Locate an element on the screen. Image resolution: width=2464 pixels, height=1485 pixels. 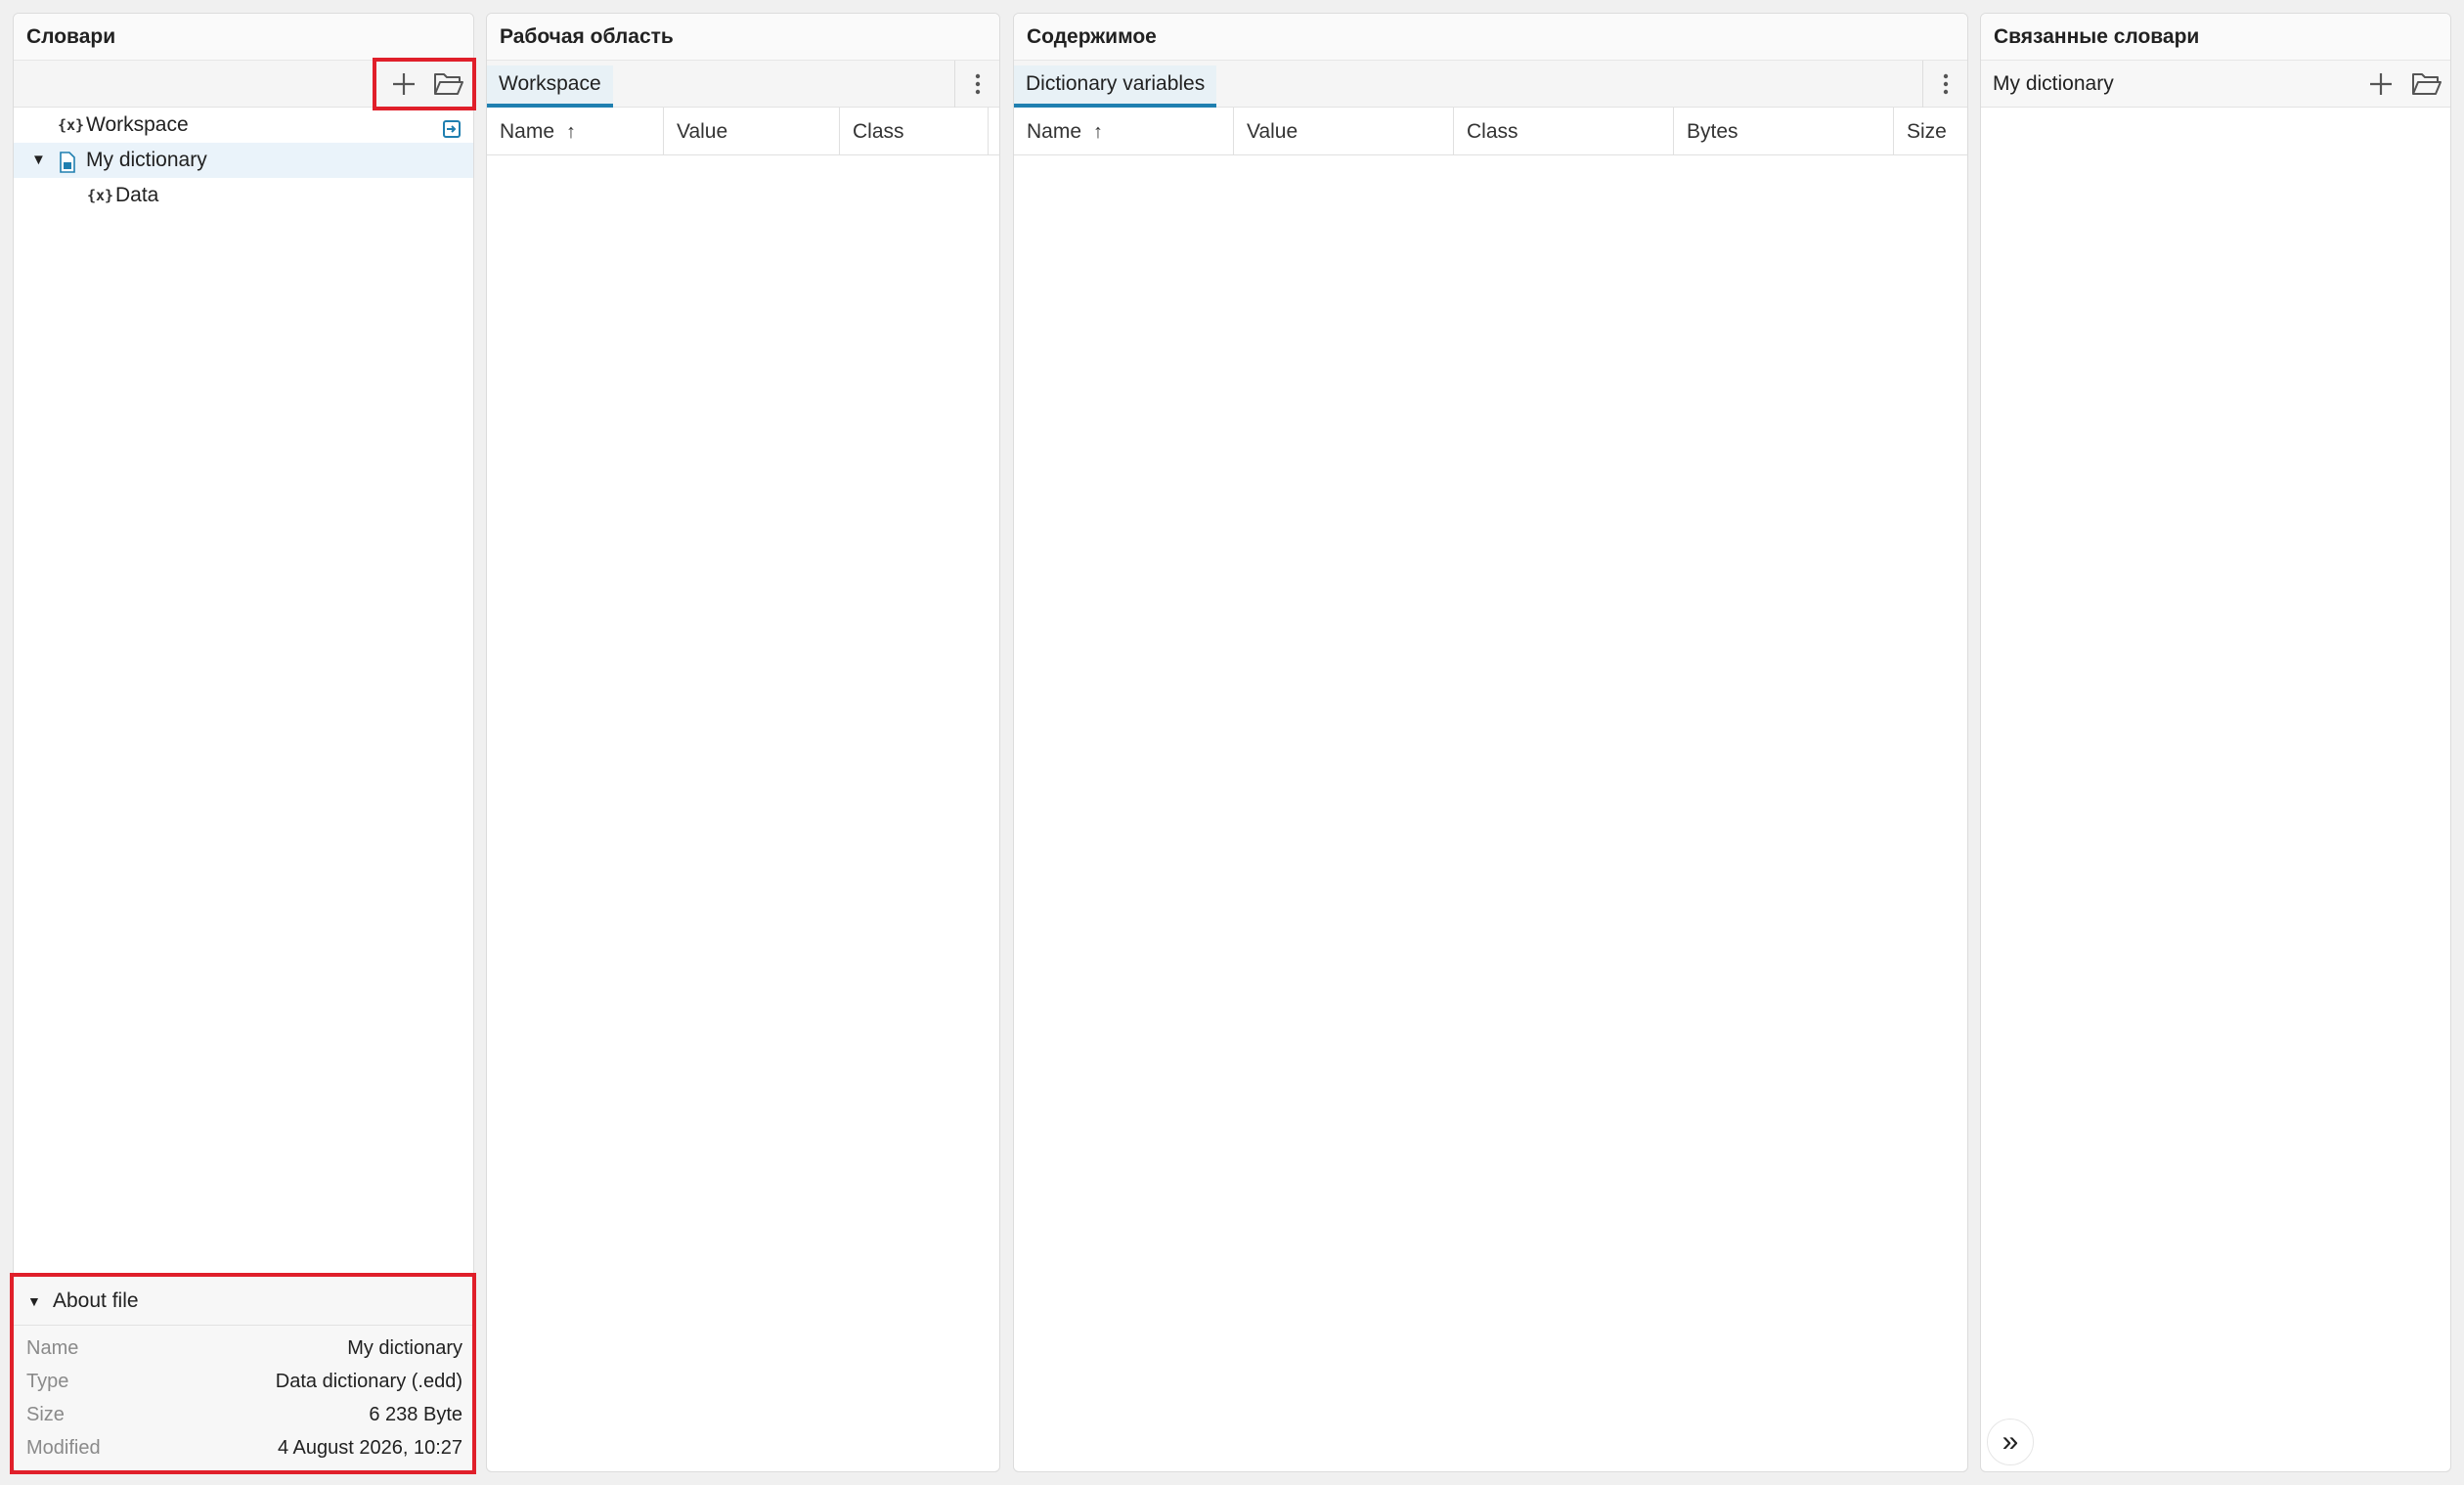
double-chevron-right-icon: » is located at coordinates (2010, 1442).